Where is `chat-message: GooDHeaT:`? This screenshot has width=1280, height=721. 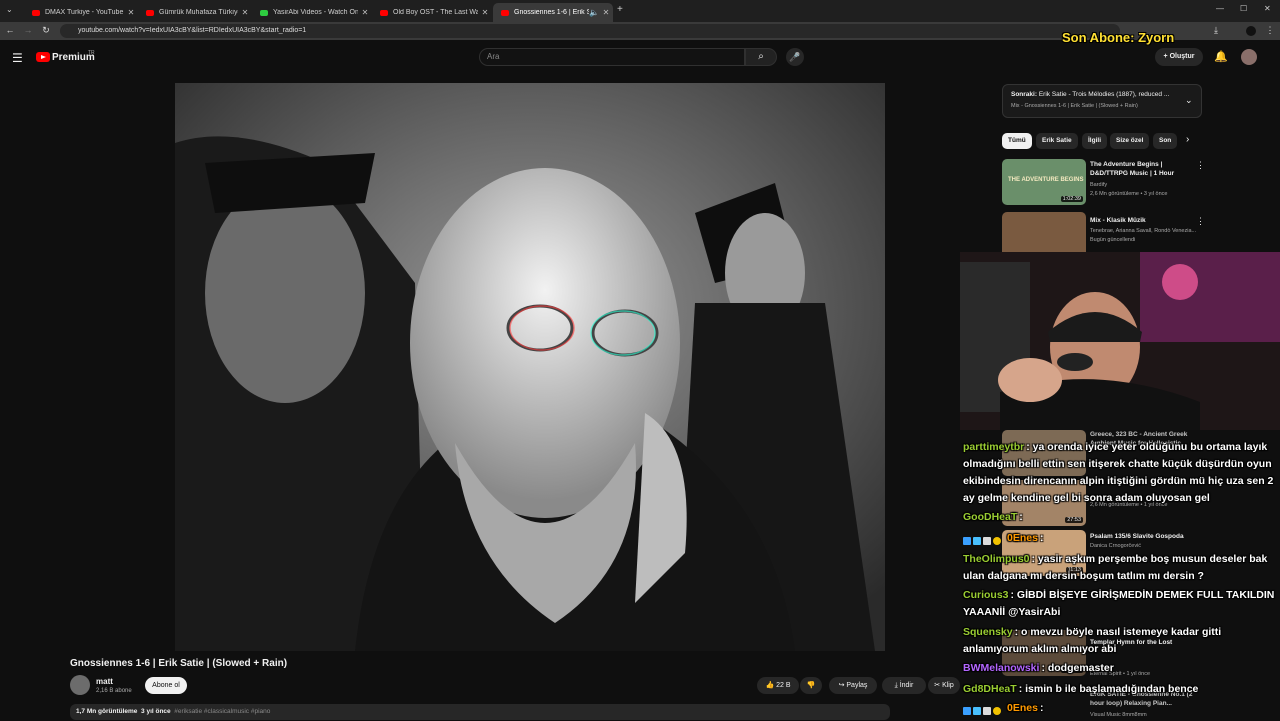 chat-message: GooDHeaT: is located at coordinates (993, 517).